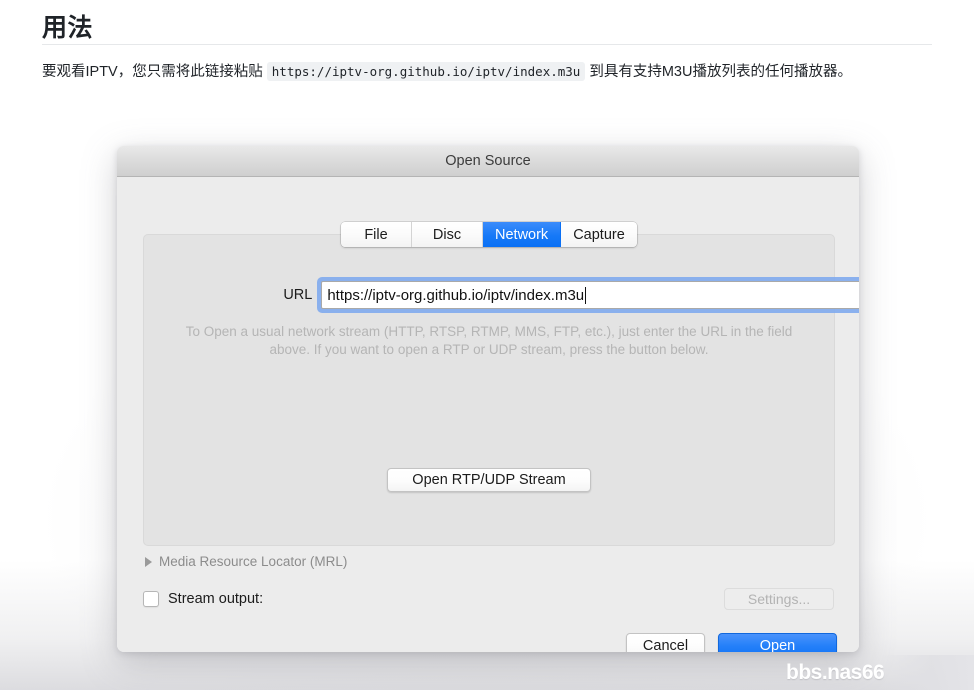 The image size is (974, 690). What do you see at coordinates (216, 599) in the screenshot?
I see `stream-output-label: Stream output:` at bounding box center [216, 599].